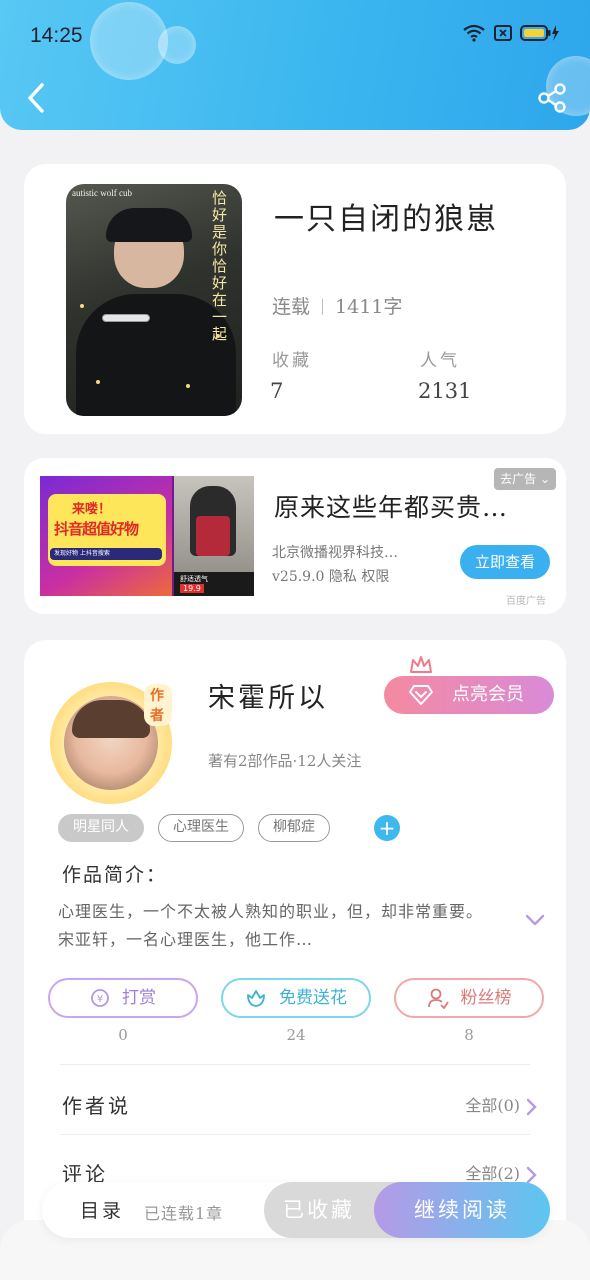  I want to click on bottom-action-bar: 目录 已连载1章 已收藏 继续阅读, so click(296, 1210).